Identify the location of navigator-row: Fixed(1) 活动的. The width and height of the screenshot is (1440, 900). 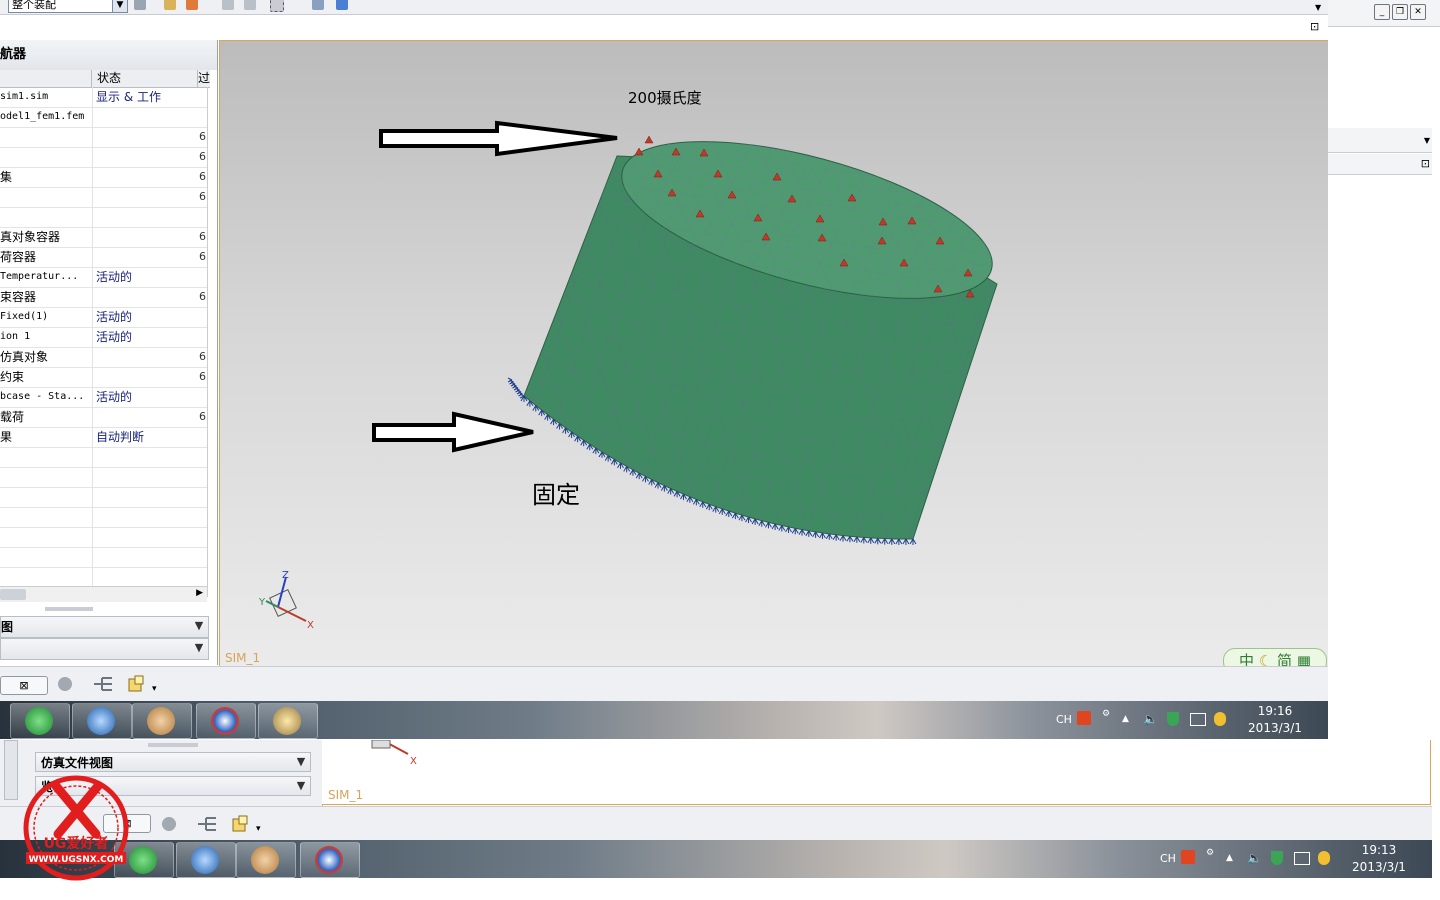
(103, 317).